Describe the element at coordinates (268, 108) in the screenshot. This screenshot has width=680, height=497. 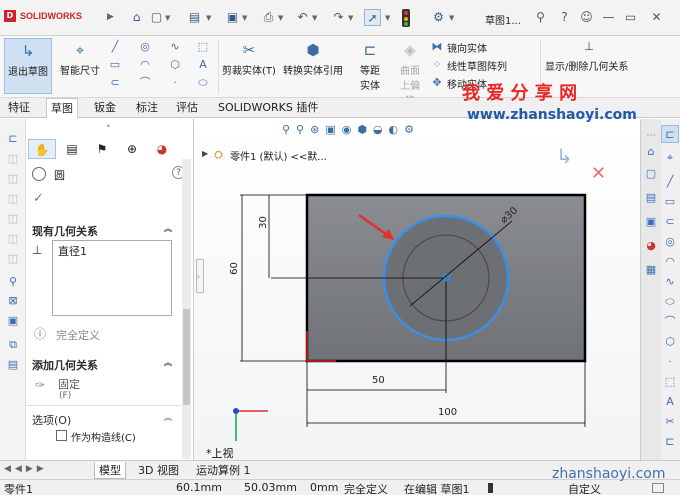
I see `tab-solidworks-addins: SOLIDWORKS 插件` at that location.